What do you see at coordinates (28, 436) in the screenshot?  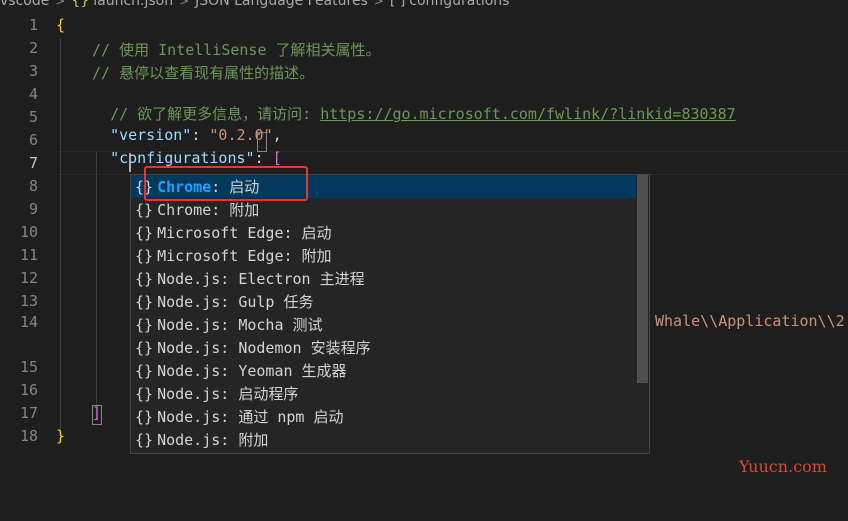 I see `line-number: 18` at bounding box center [28, 436].